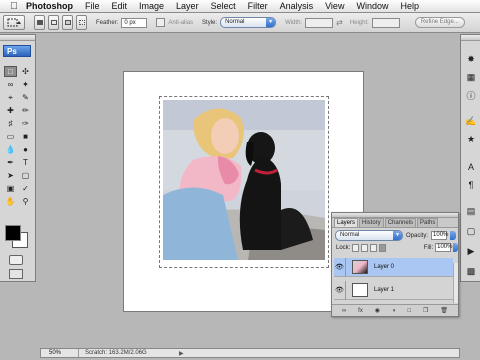  Describe the element at coordinates (453, 235) in the screenshot. I see `opacity-slider-button` at that location.